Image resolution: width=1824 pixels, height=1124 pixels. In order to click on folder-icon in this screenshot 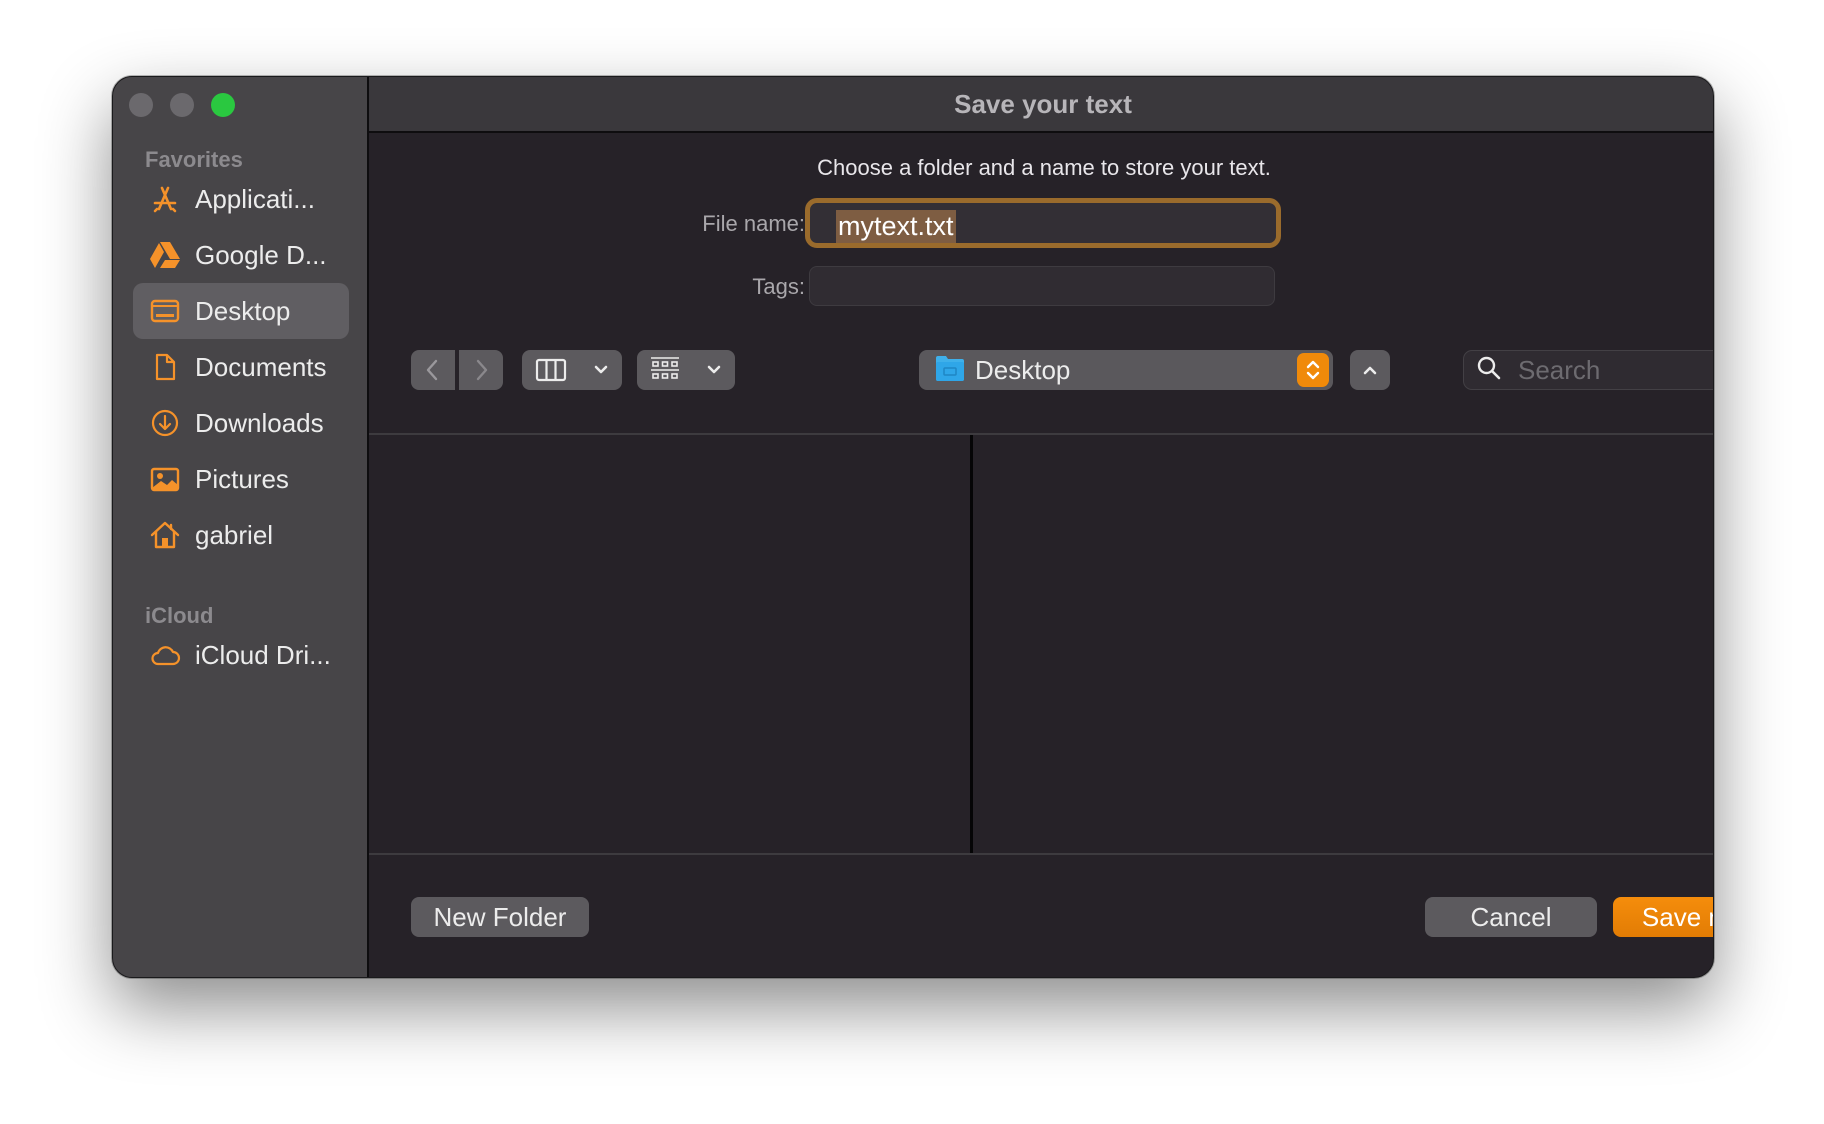, I will do `click(950, 370)`.